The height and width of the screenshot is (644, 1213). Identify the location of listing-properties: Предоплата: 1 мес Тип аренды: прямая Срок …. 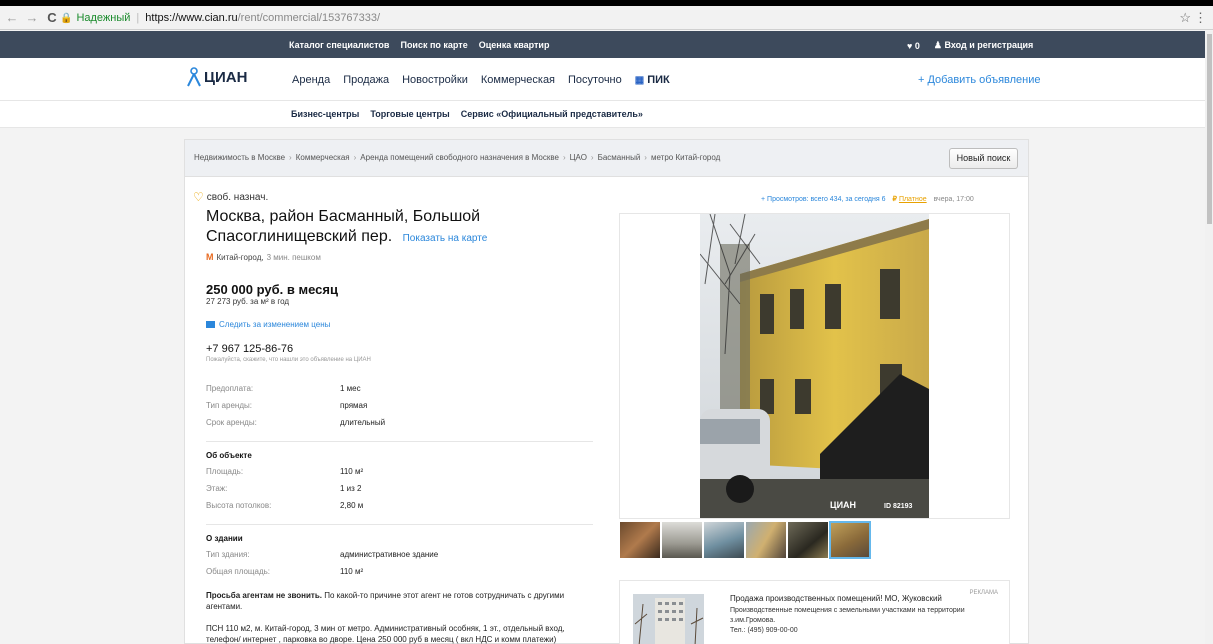
(399, 480).